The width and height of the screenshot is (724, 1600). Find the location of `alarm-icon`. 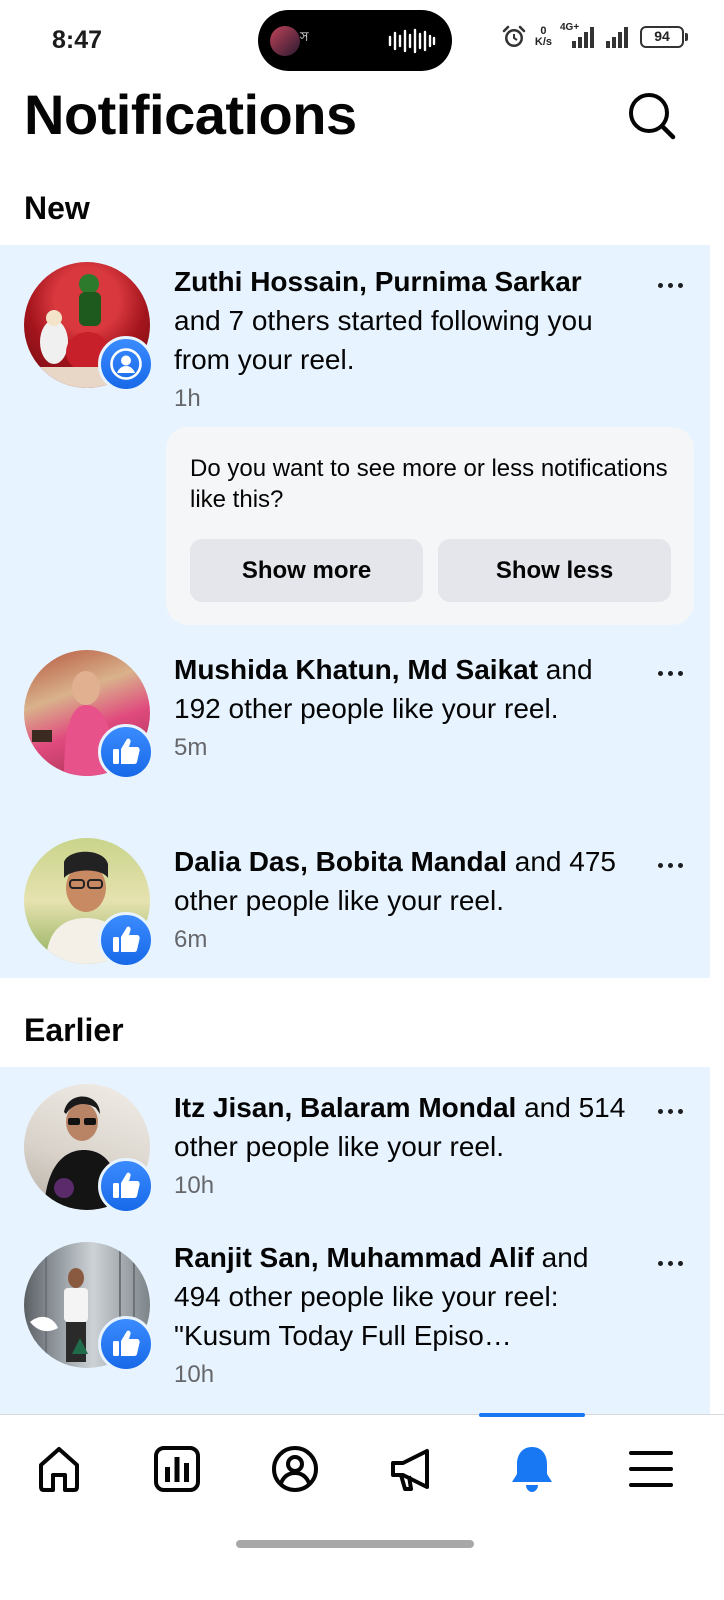

alarm-icon is located at coordinates (514, 36).